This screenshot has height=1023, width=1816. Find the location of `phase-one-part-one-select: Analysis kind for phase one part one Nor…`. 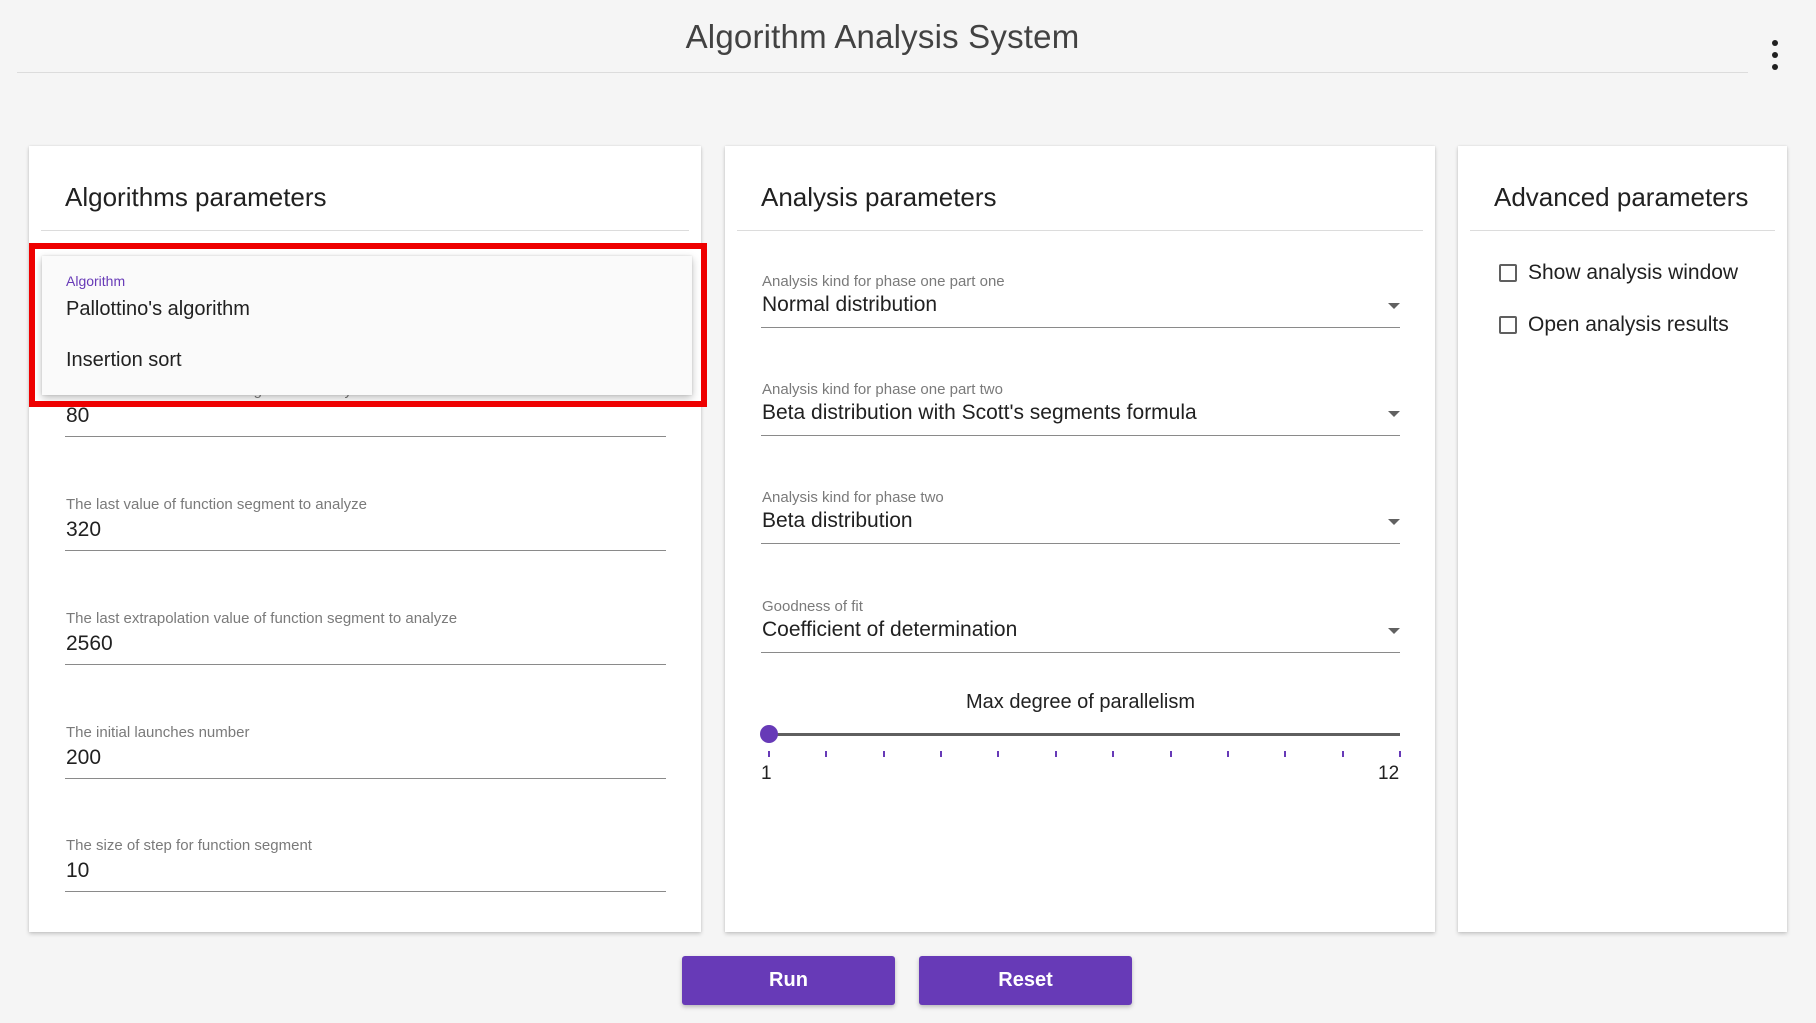

phase-one-part-one-select: Analysis kind for phase one part one Nor… is located at coordinates (1080, 305).